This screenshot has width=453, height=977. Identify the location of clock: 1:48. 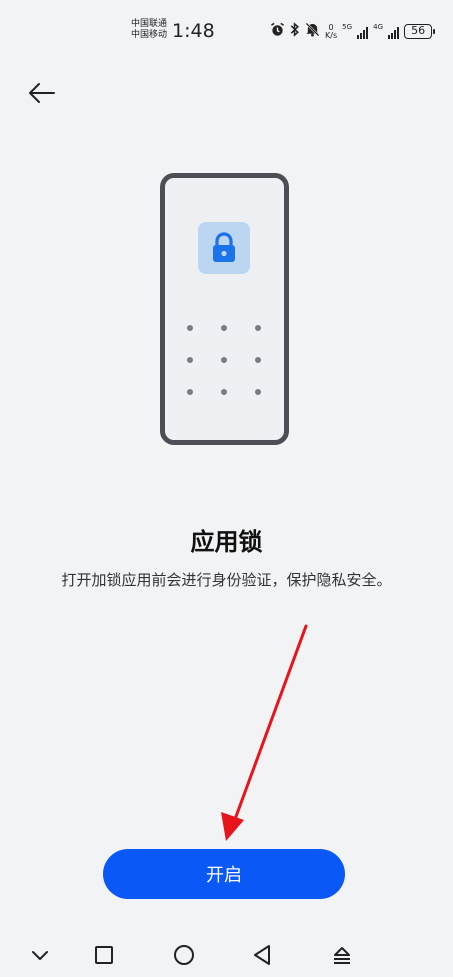
(193, 31).